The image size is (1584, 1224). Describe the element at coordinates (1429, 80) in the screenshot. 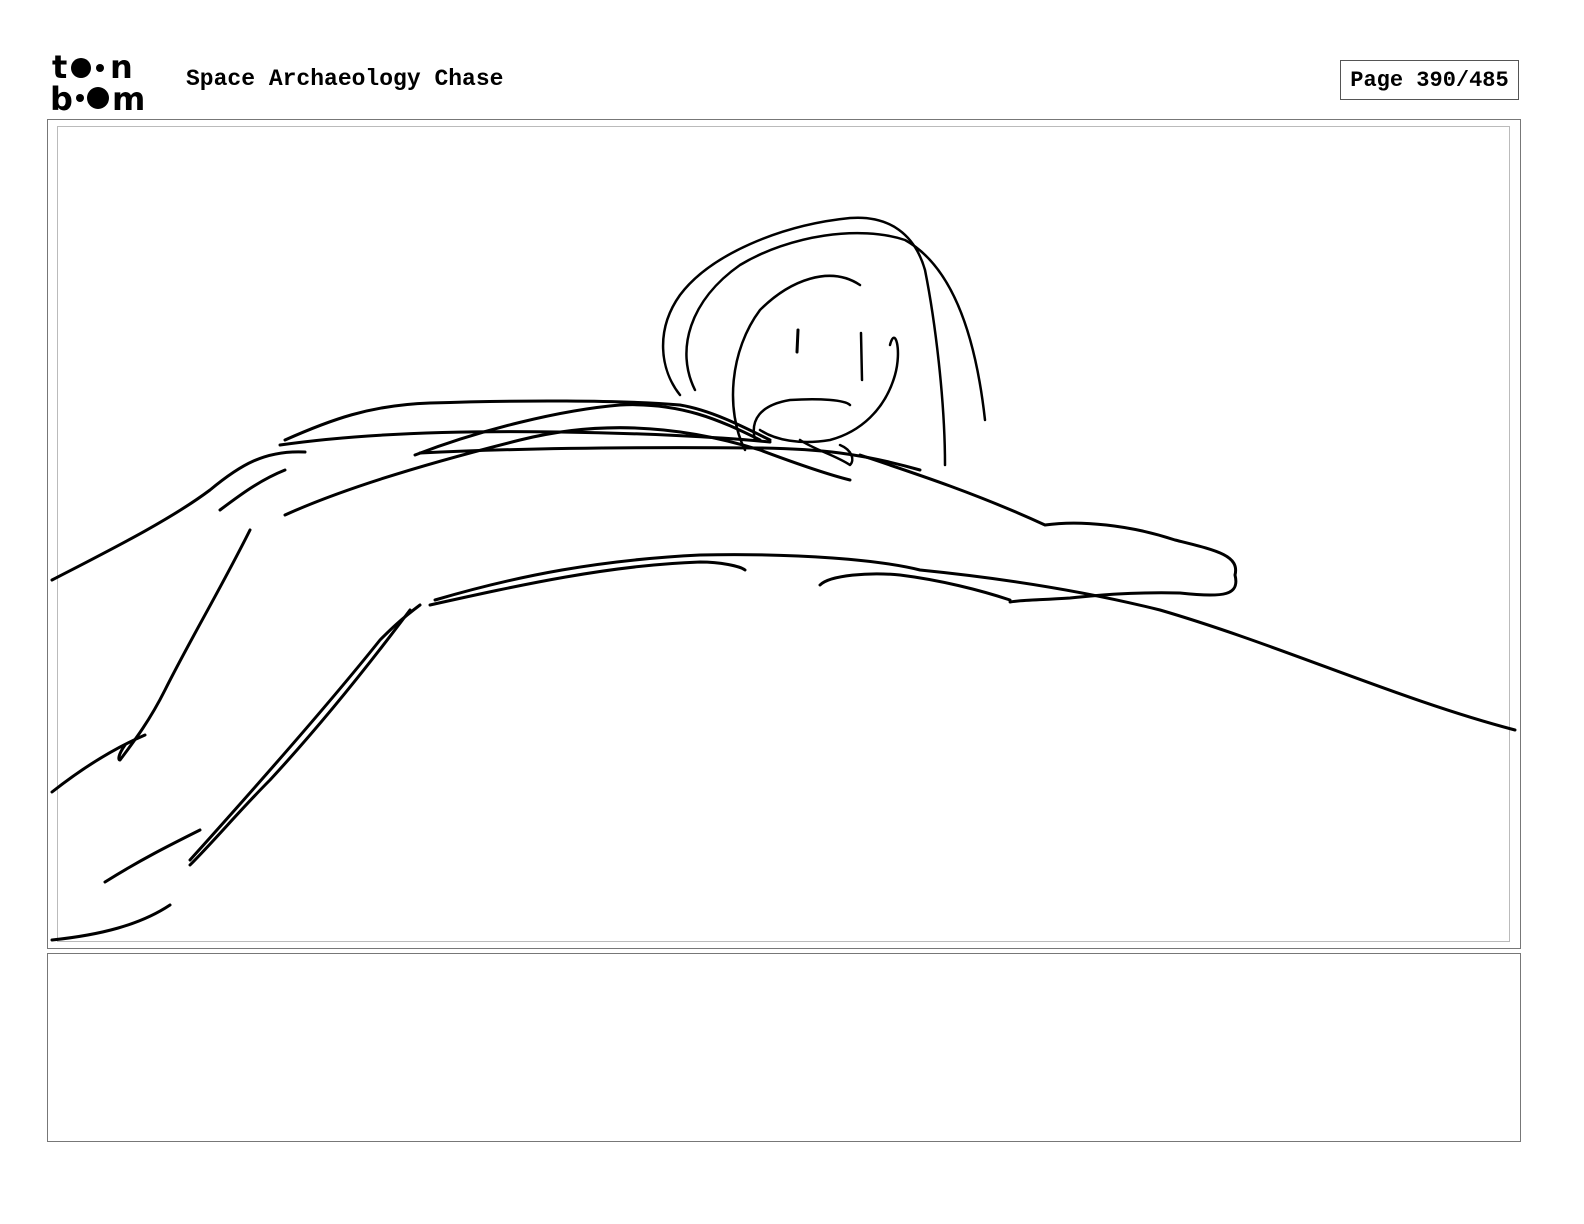

I see `page-counter: Page 390/485` at that location.